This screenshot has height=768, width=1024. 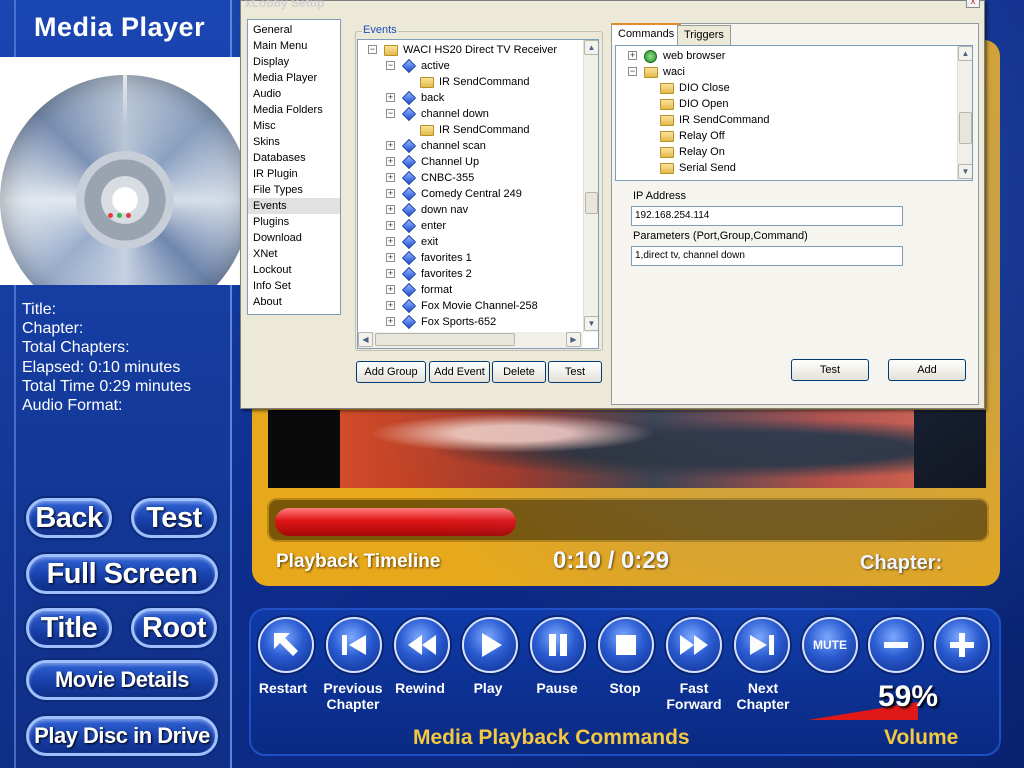 What do you see at coordinates (294, 126) in the screenshot?
I see `nav-item-misc: Misc` at bounding box center [294, 126].